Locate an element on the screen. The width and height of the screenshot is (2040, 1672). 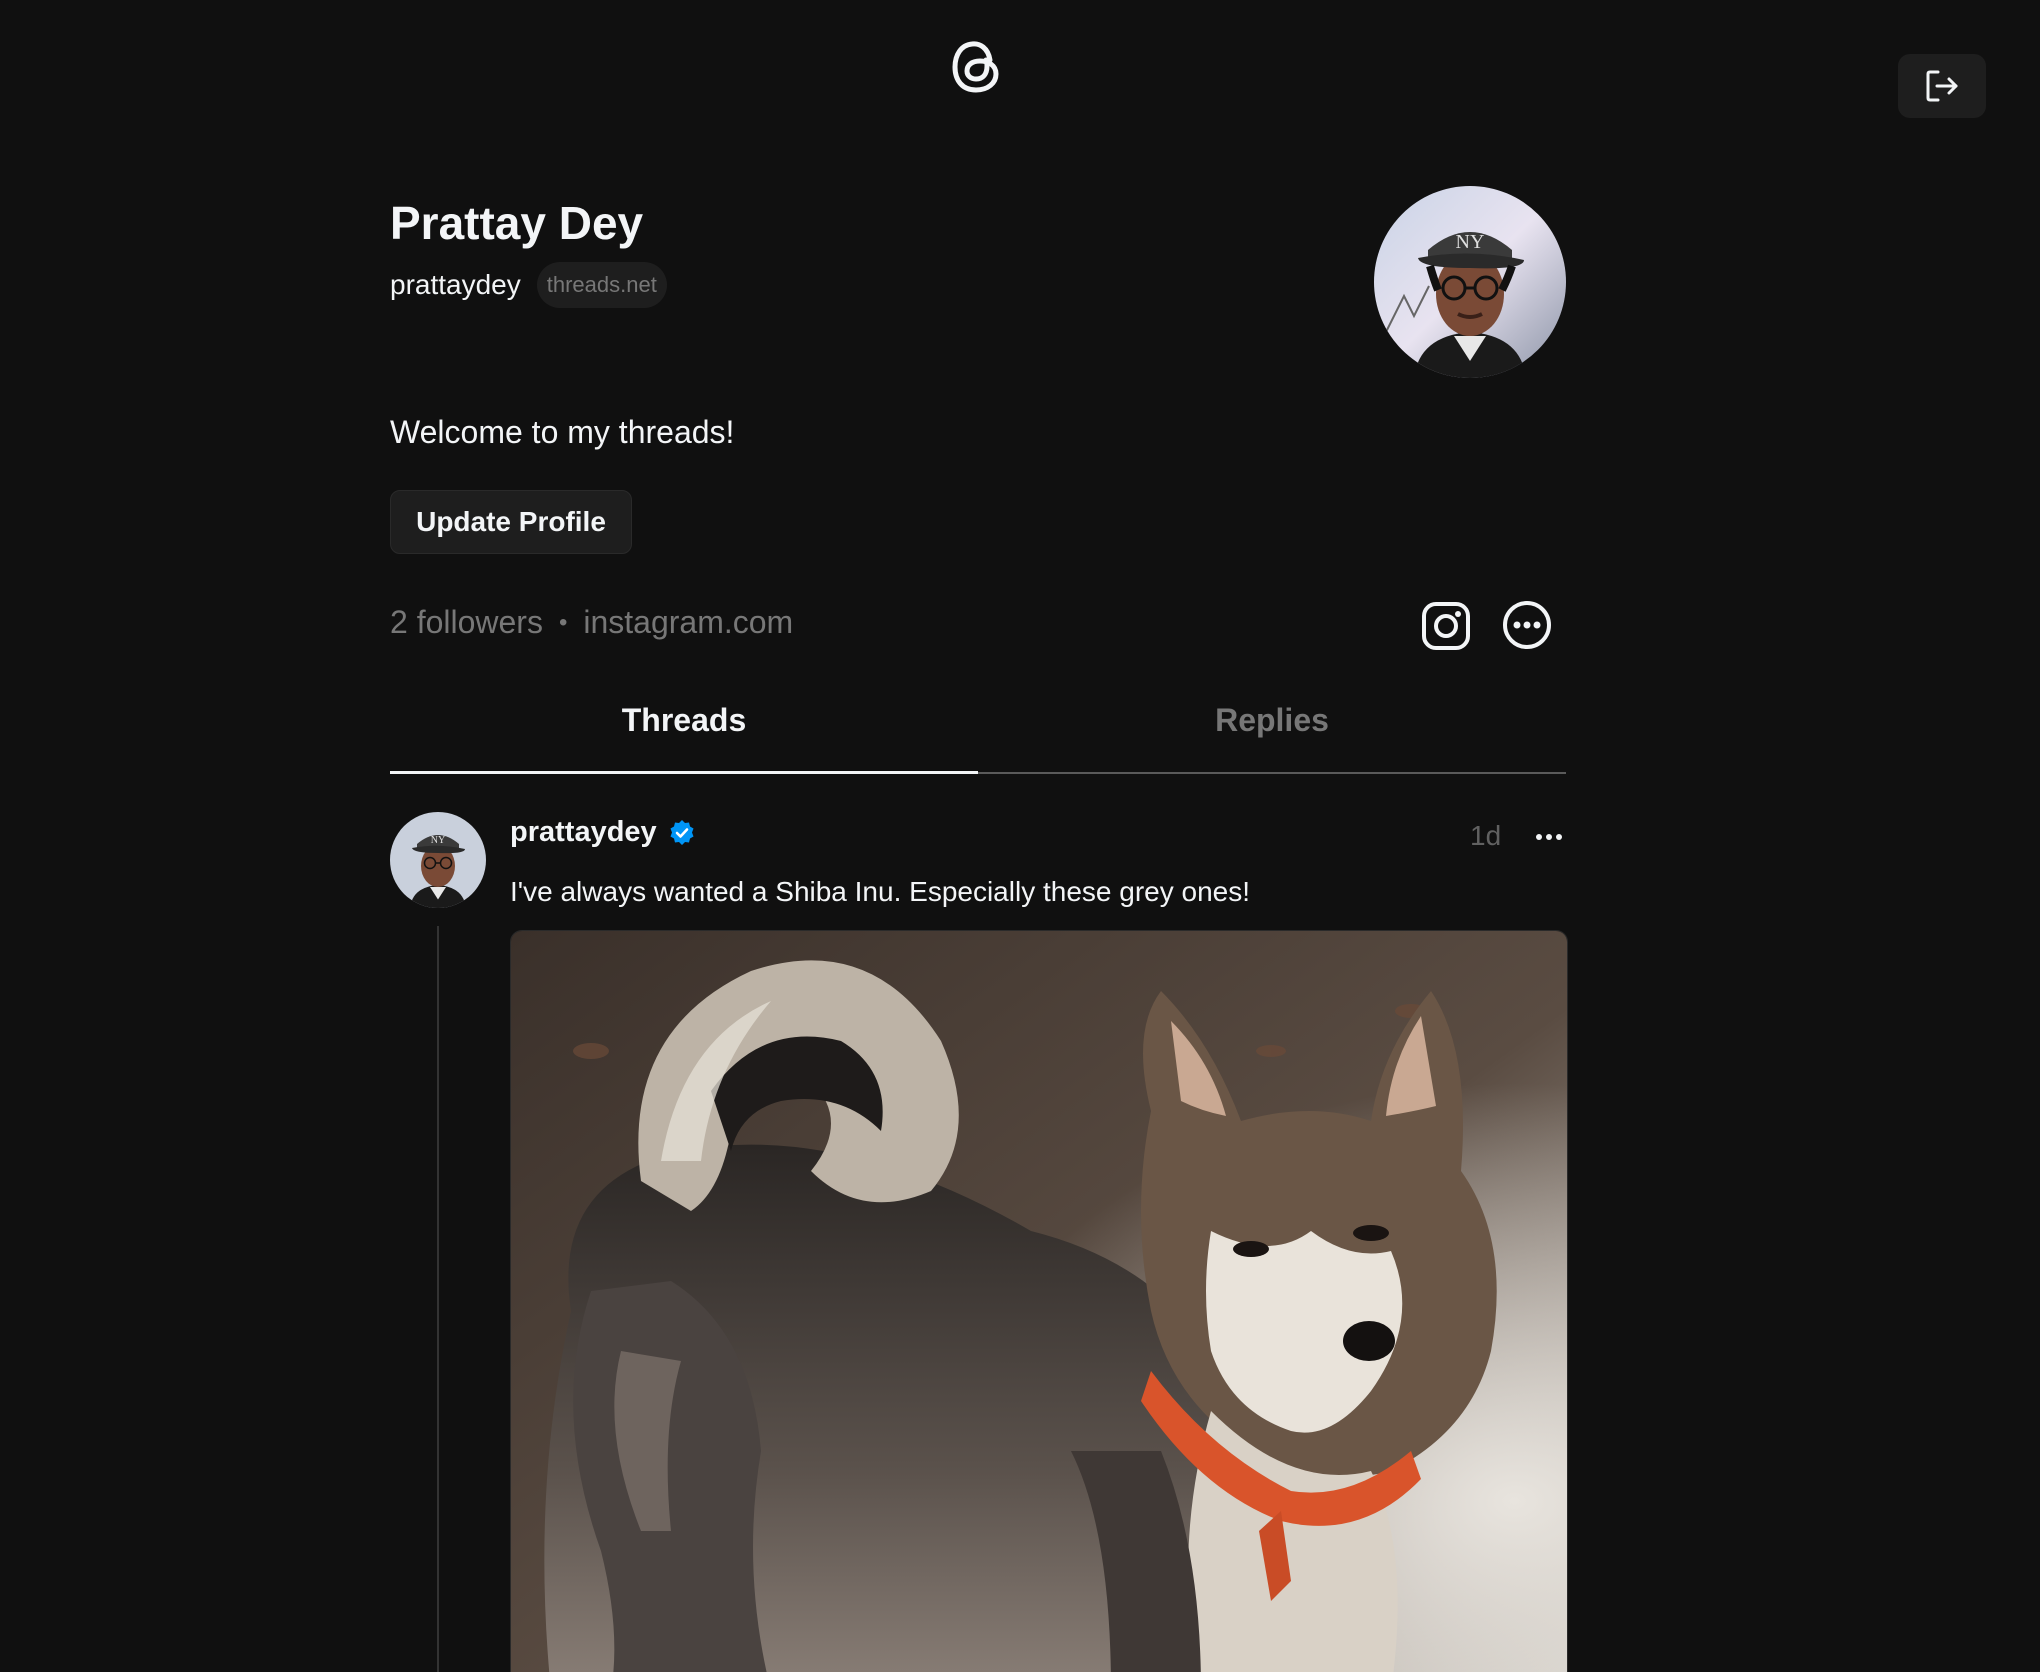
post-username: prattaydey is located at coordinates (583, 832).